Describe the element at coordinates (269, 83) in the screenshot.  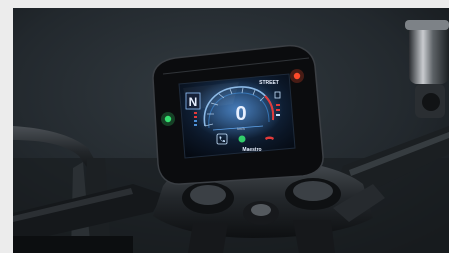
I see `riding-mode: STREET` at that location.